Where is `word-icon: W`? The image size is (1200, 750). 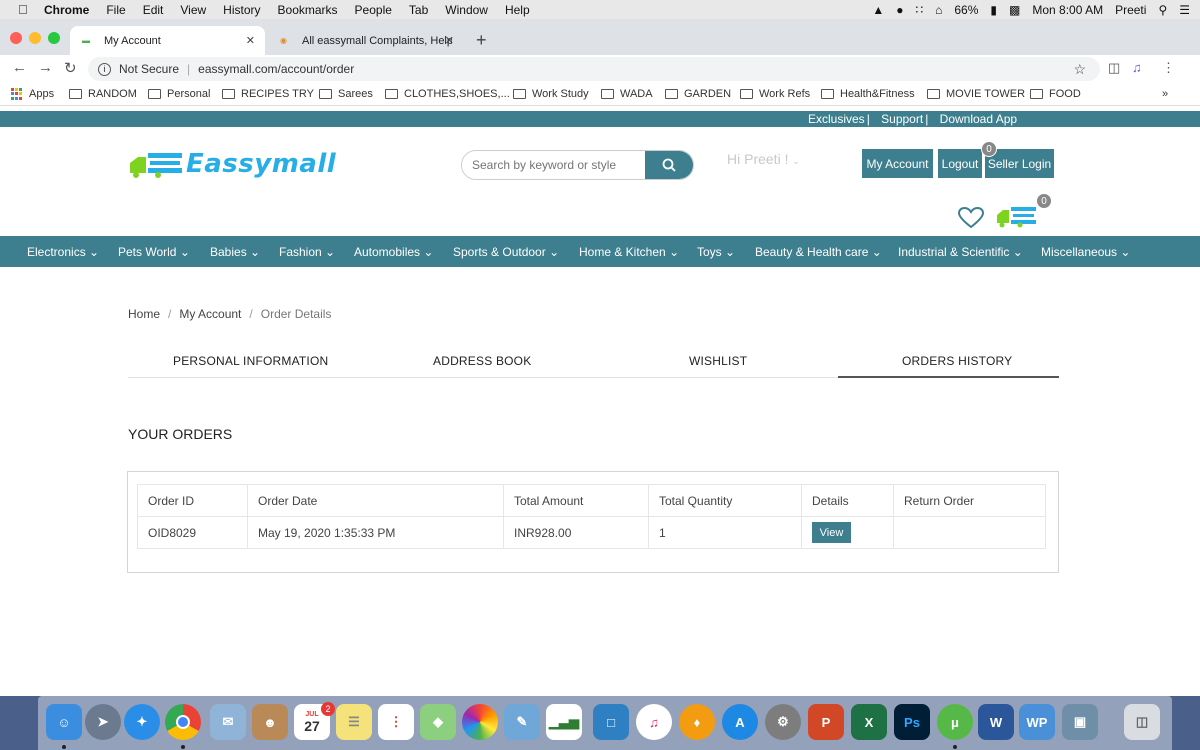 word-icon: W is located at coordinates (996, 722).